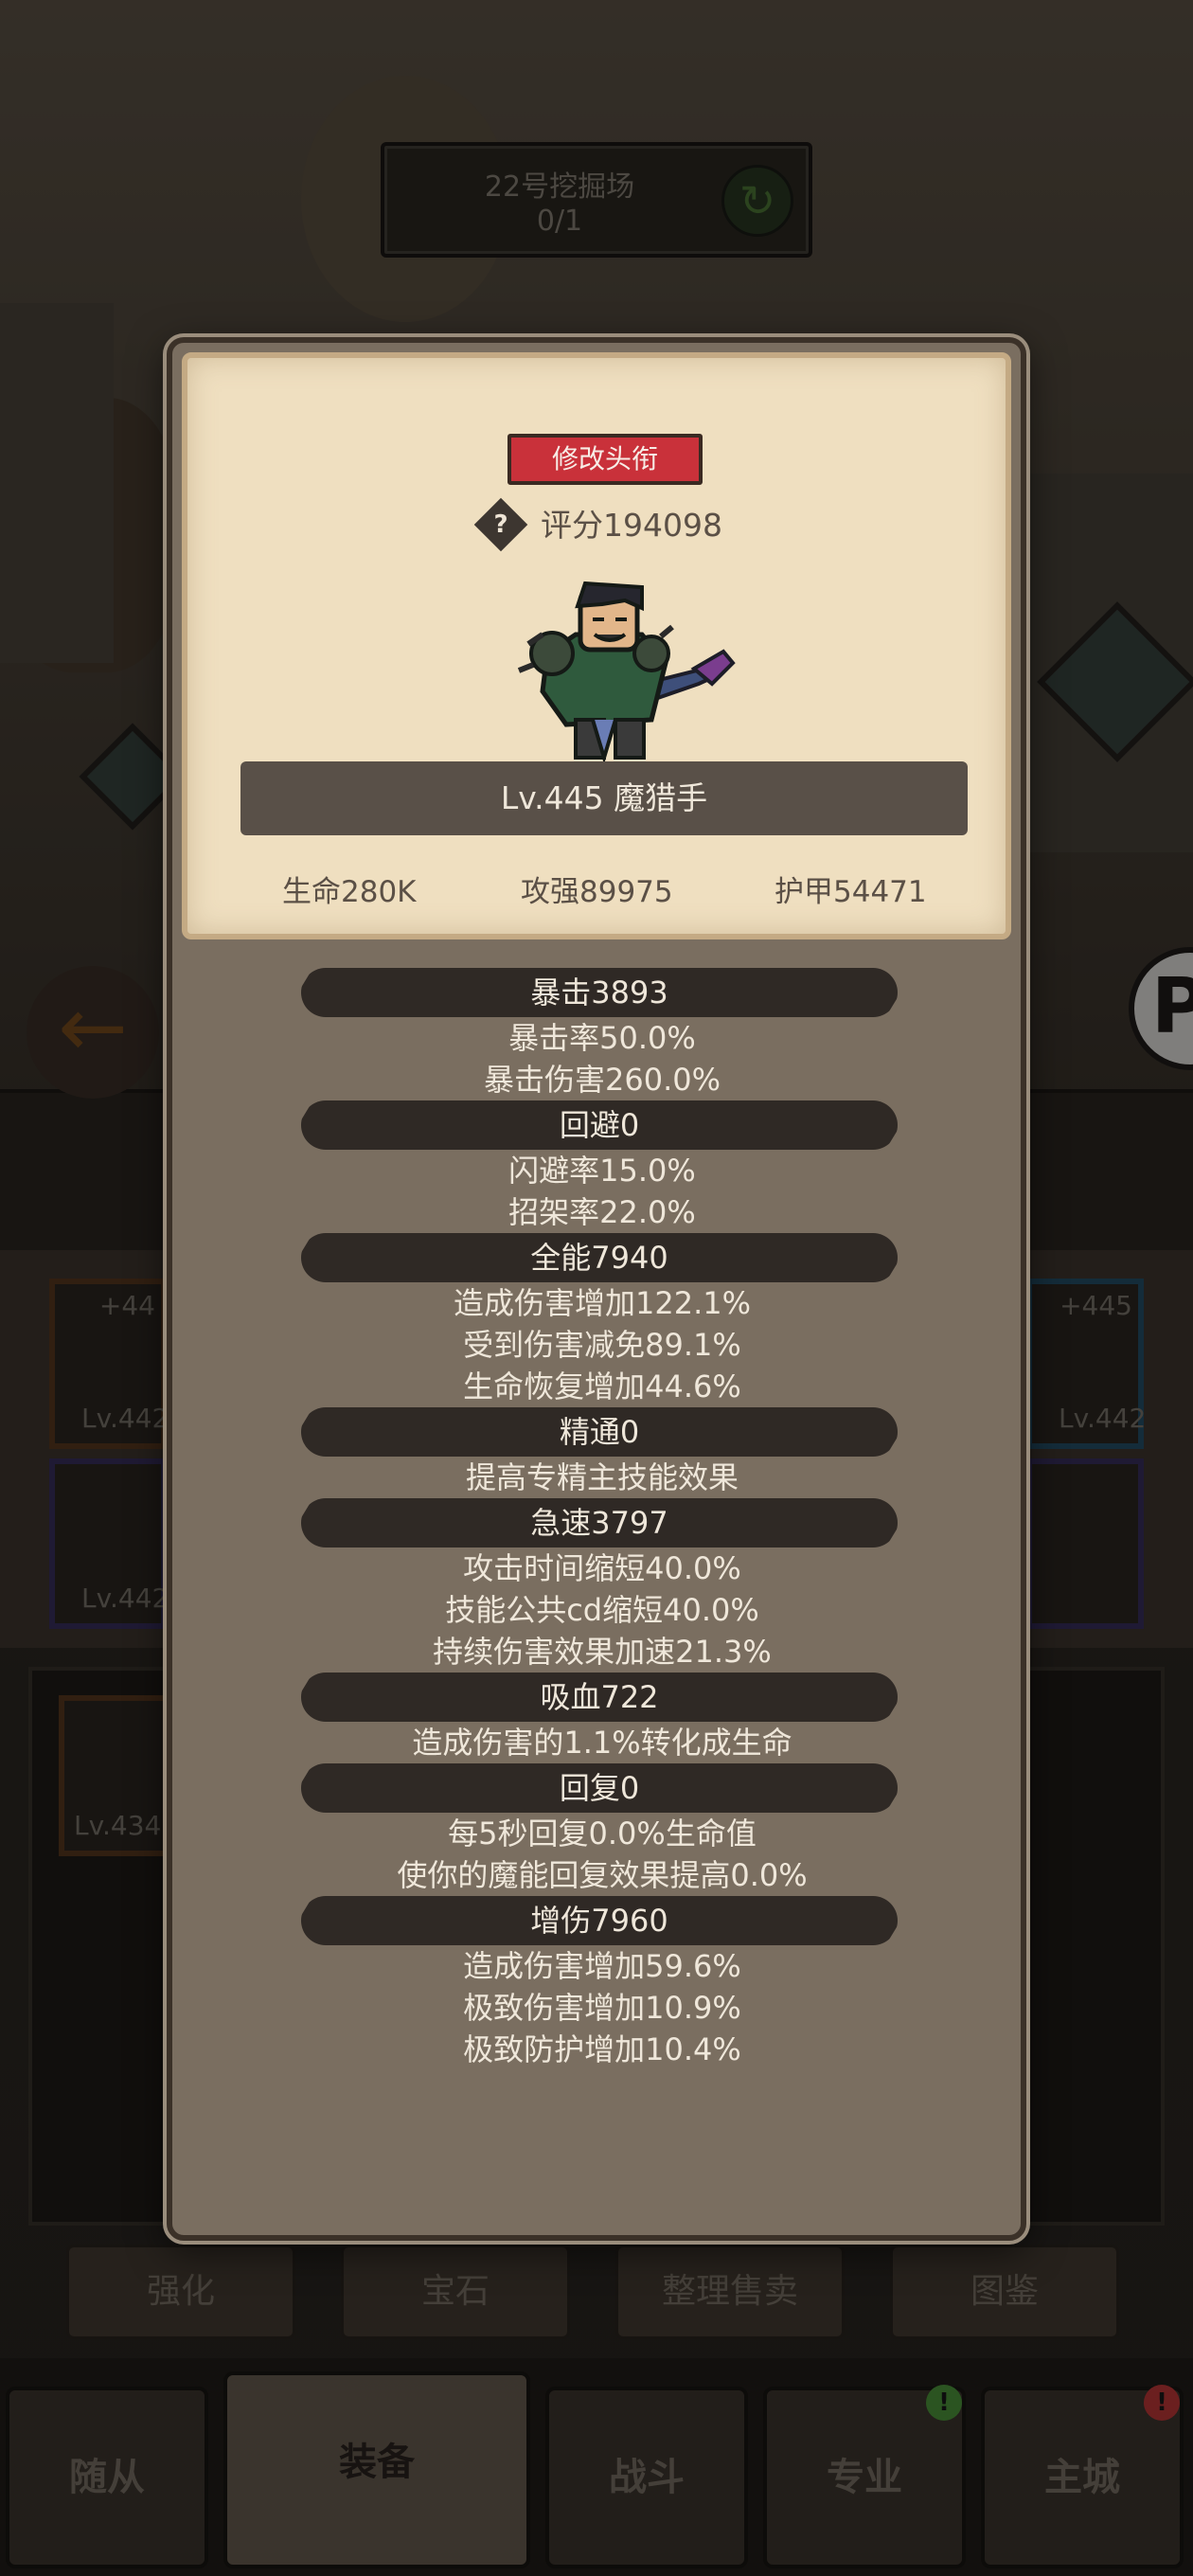 The height and width of the screenshot is (2576, 1193). What do you see at coordinates (602, 1966) in the screenshot?
I see `attribute-line: 造成伤害增加59.6%` at bounding box center [602, 1966].